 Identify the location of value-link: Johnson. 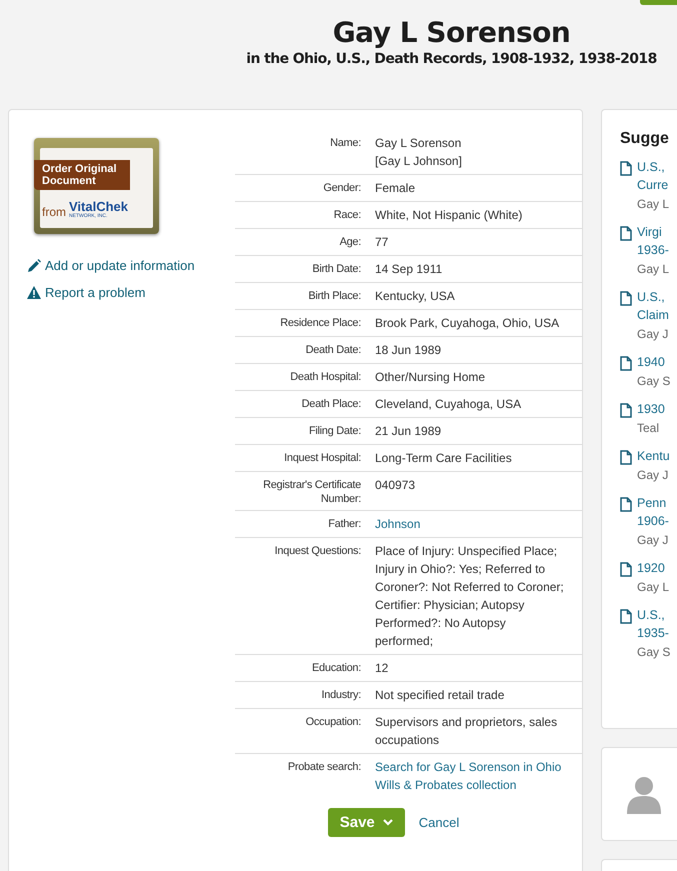
(397, 524).